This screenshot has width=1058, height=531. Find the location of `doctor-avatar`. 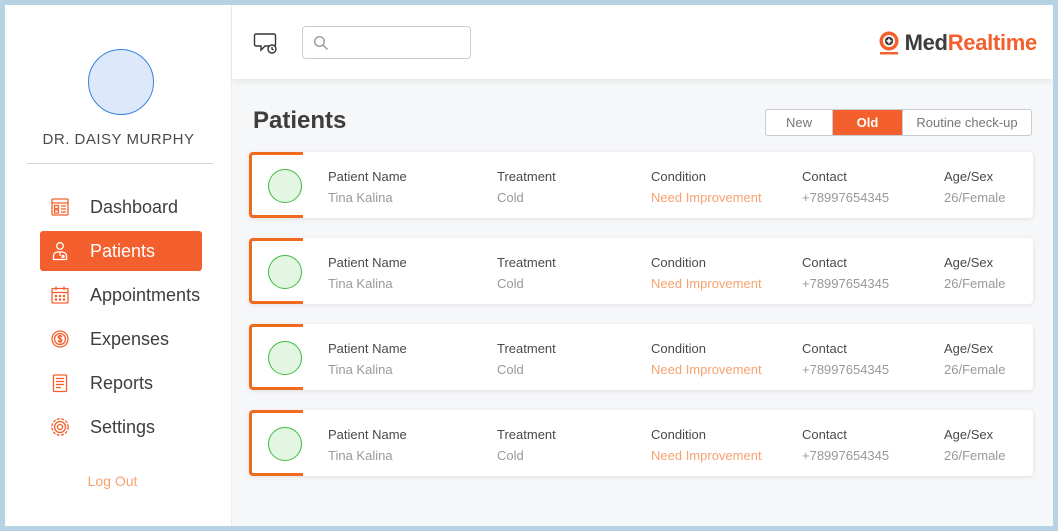

doctor-avatar is located at coordinates (121, 82).